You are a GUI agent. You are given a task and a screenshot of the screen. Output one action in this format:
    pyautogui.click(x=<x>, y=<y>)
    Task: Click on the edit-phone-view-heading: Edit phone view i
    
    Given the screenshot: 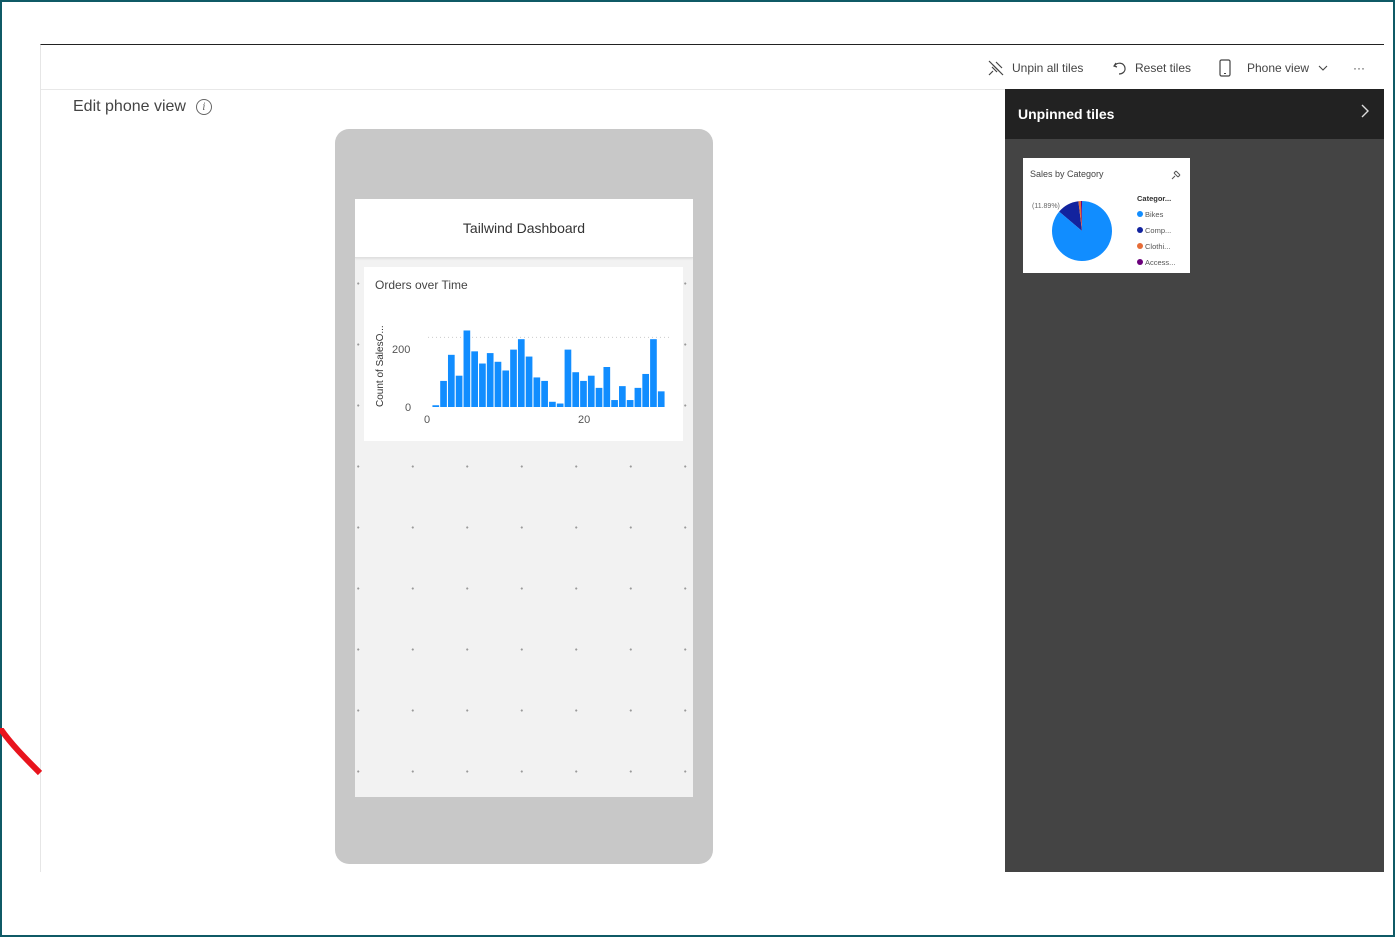 What is the action you would take?
    pyautogui.click(x=142, y=107)
    